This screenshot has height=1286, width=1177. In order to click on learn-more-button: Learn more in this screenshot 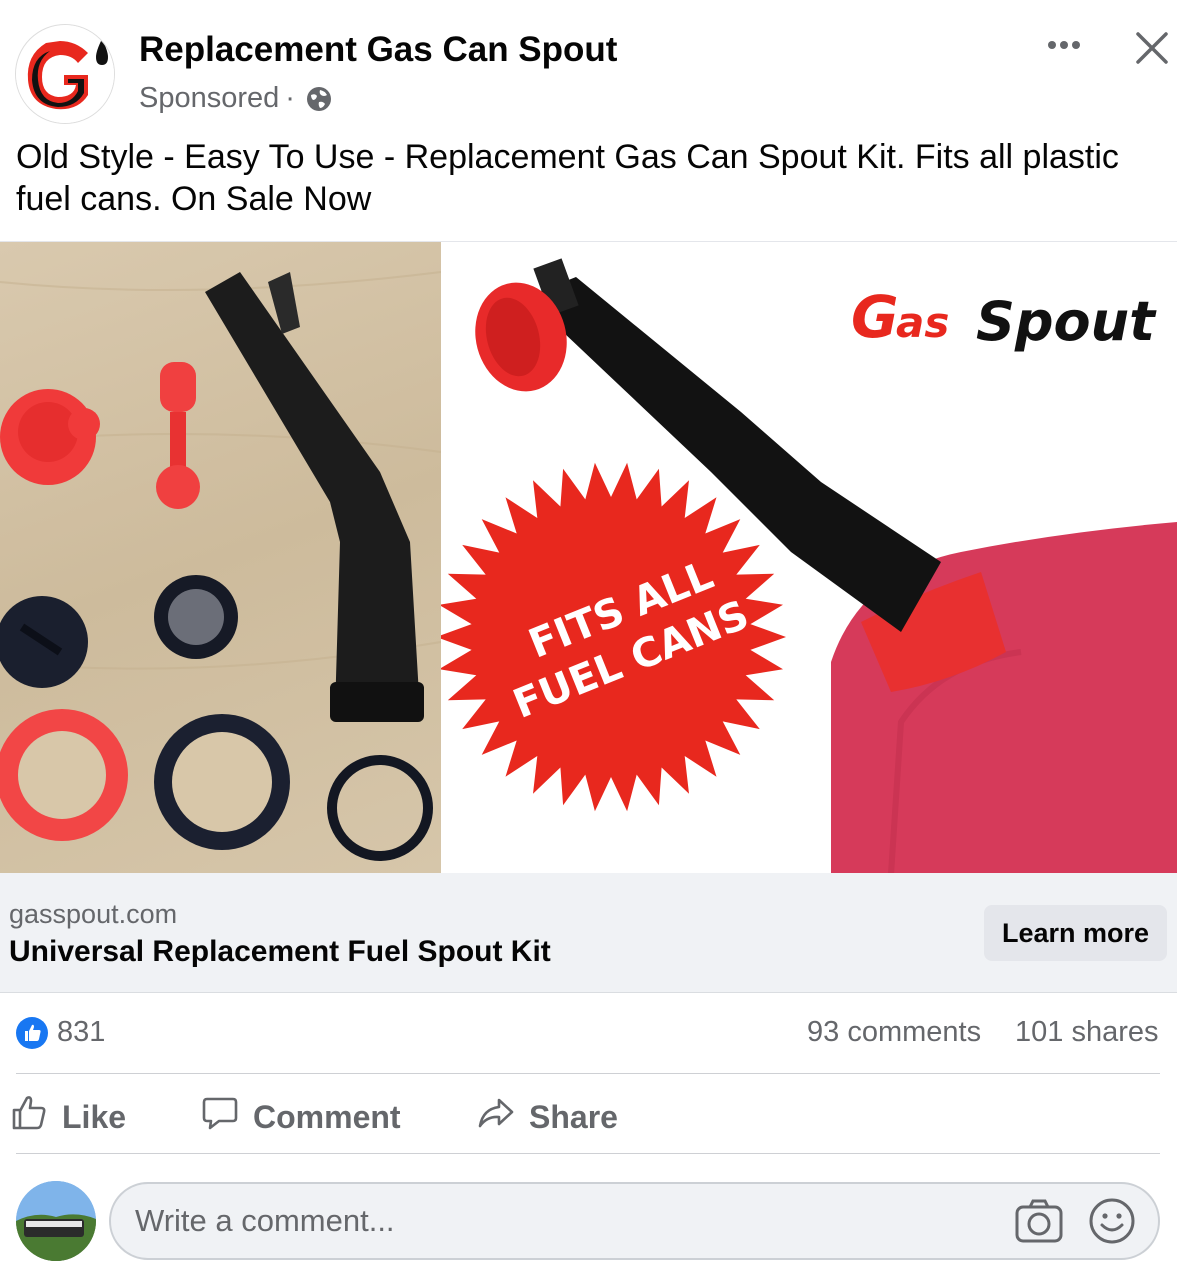, I will do `click(1075, 933)`.